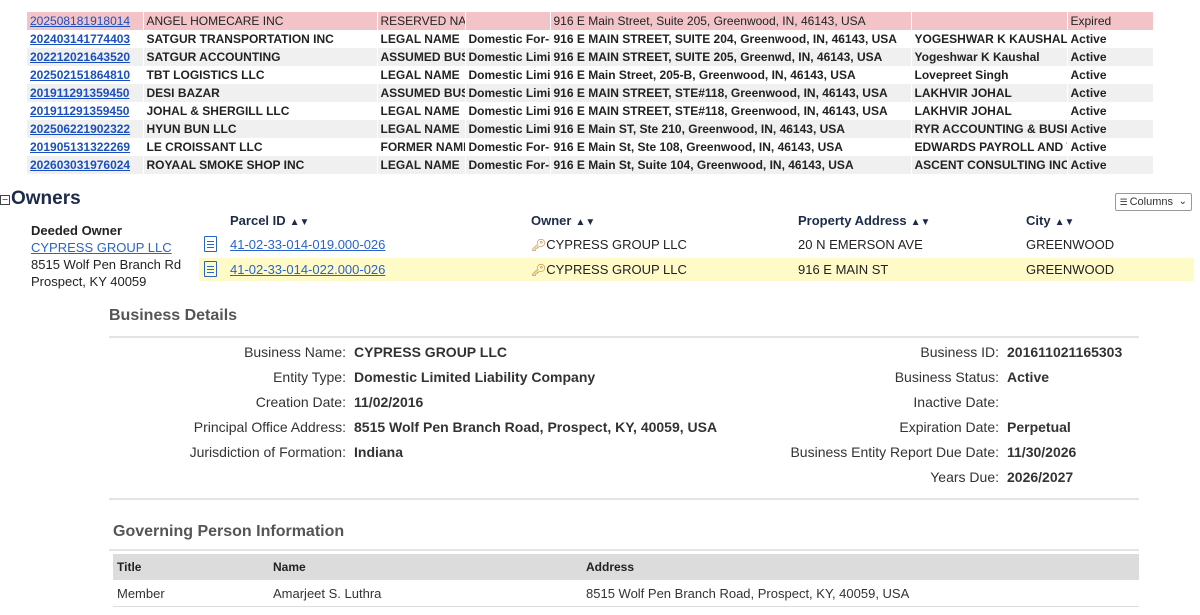 This screenshot has width=1200, height=615. Describe the element at coordinates (421, 147) in the screenshot. I see `name-type-cell: FORMER NAME` at that location.